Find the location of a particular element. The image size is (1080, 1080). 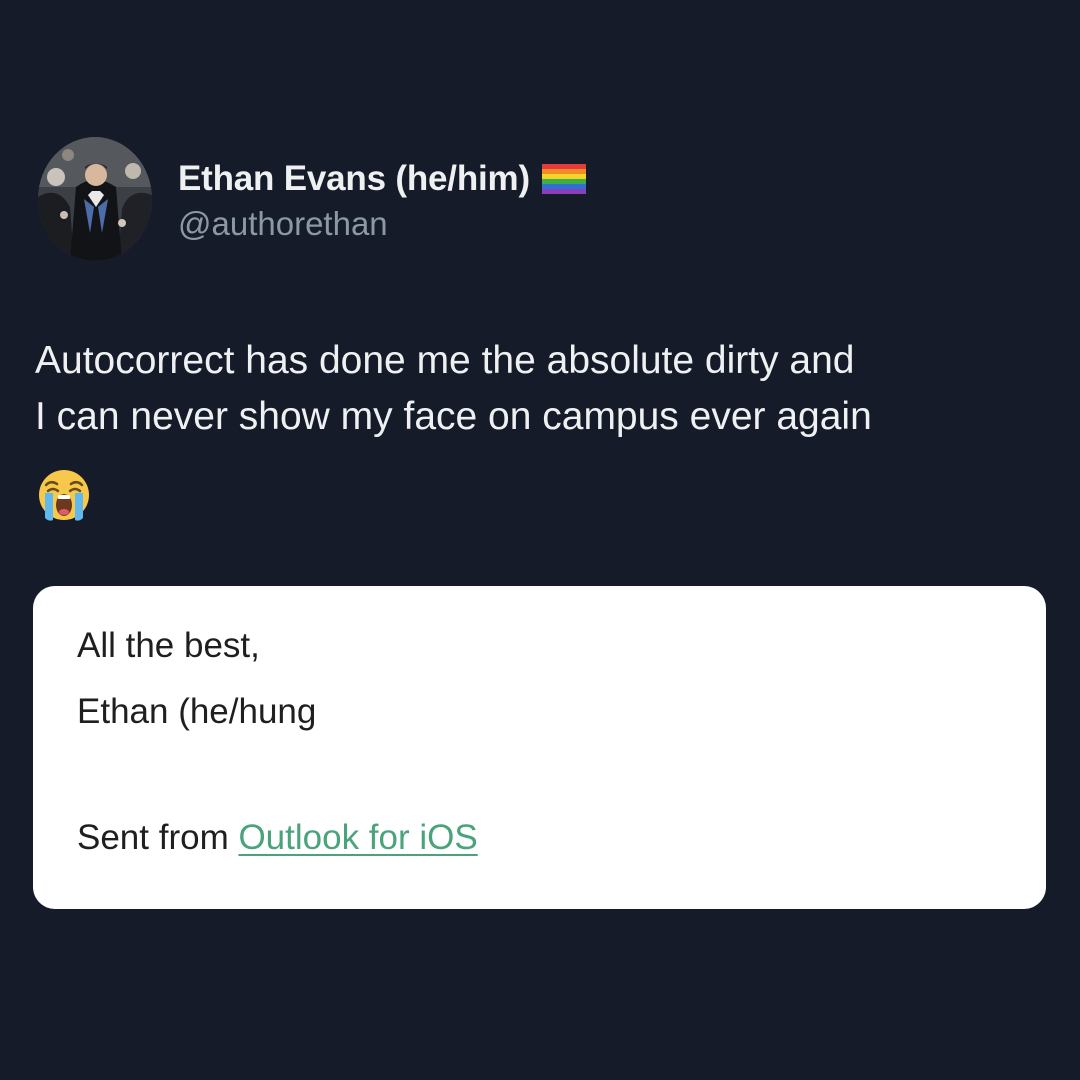

display-name-row: Ethan Evans (he/him) is located at coordinates (382, 179).